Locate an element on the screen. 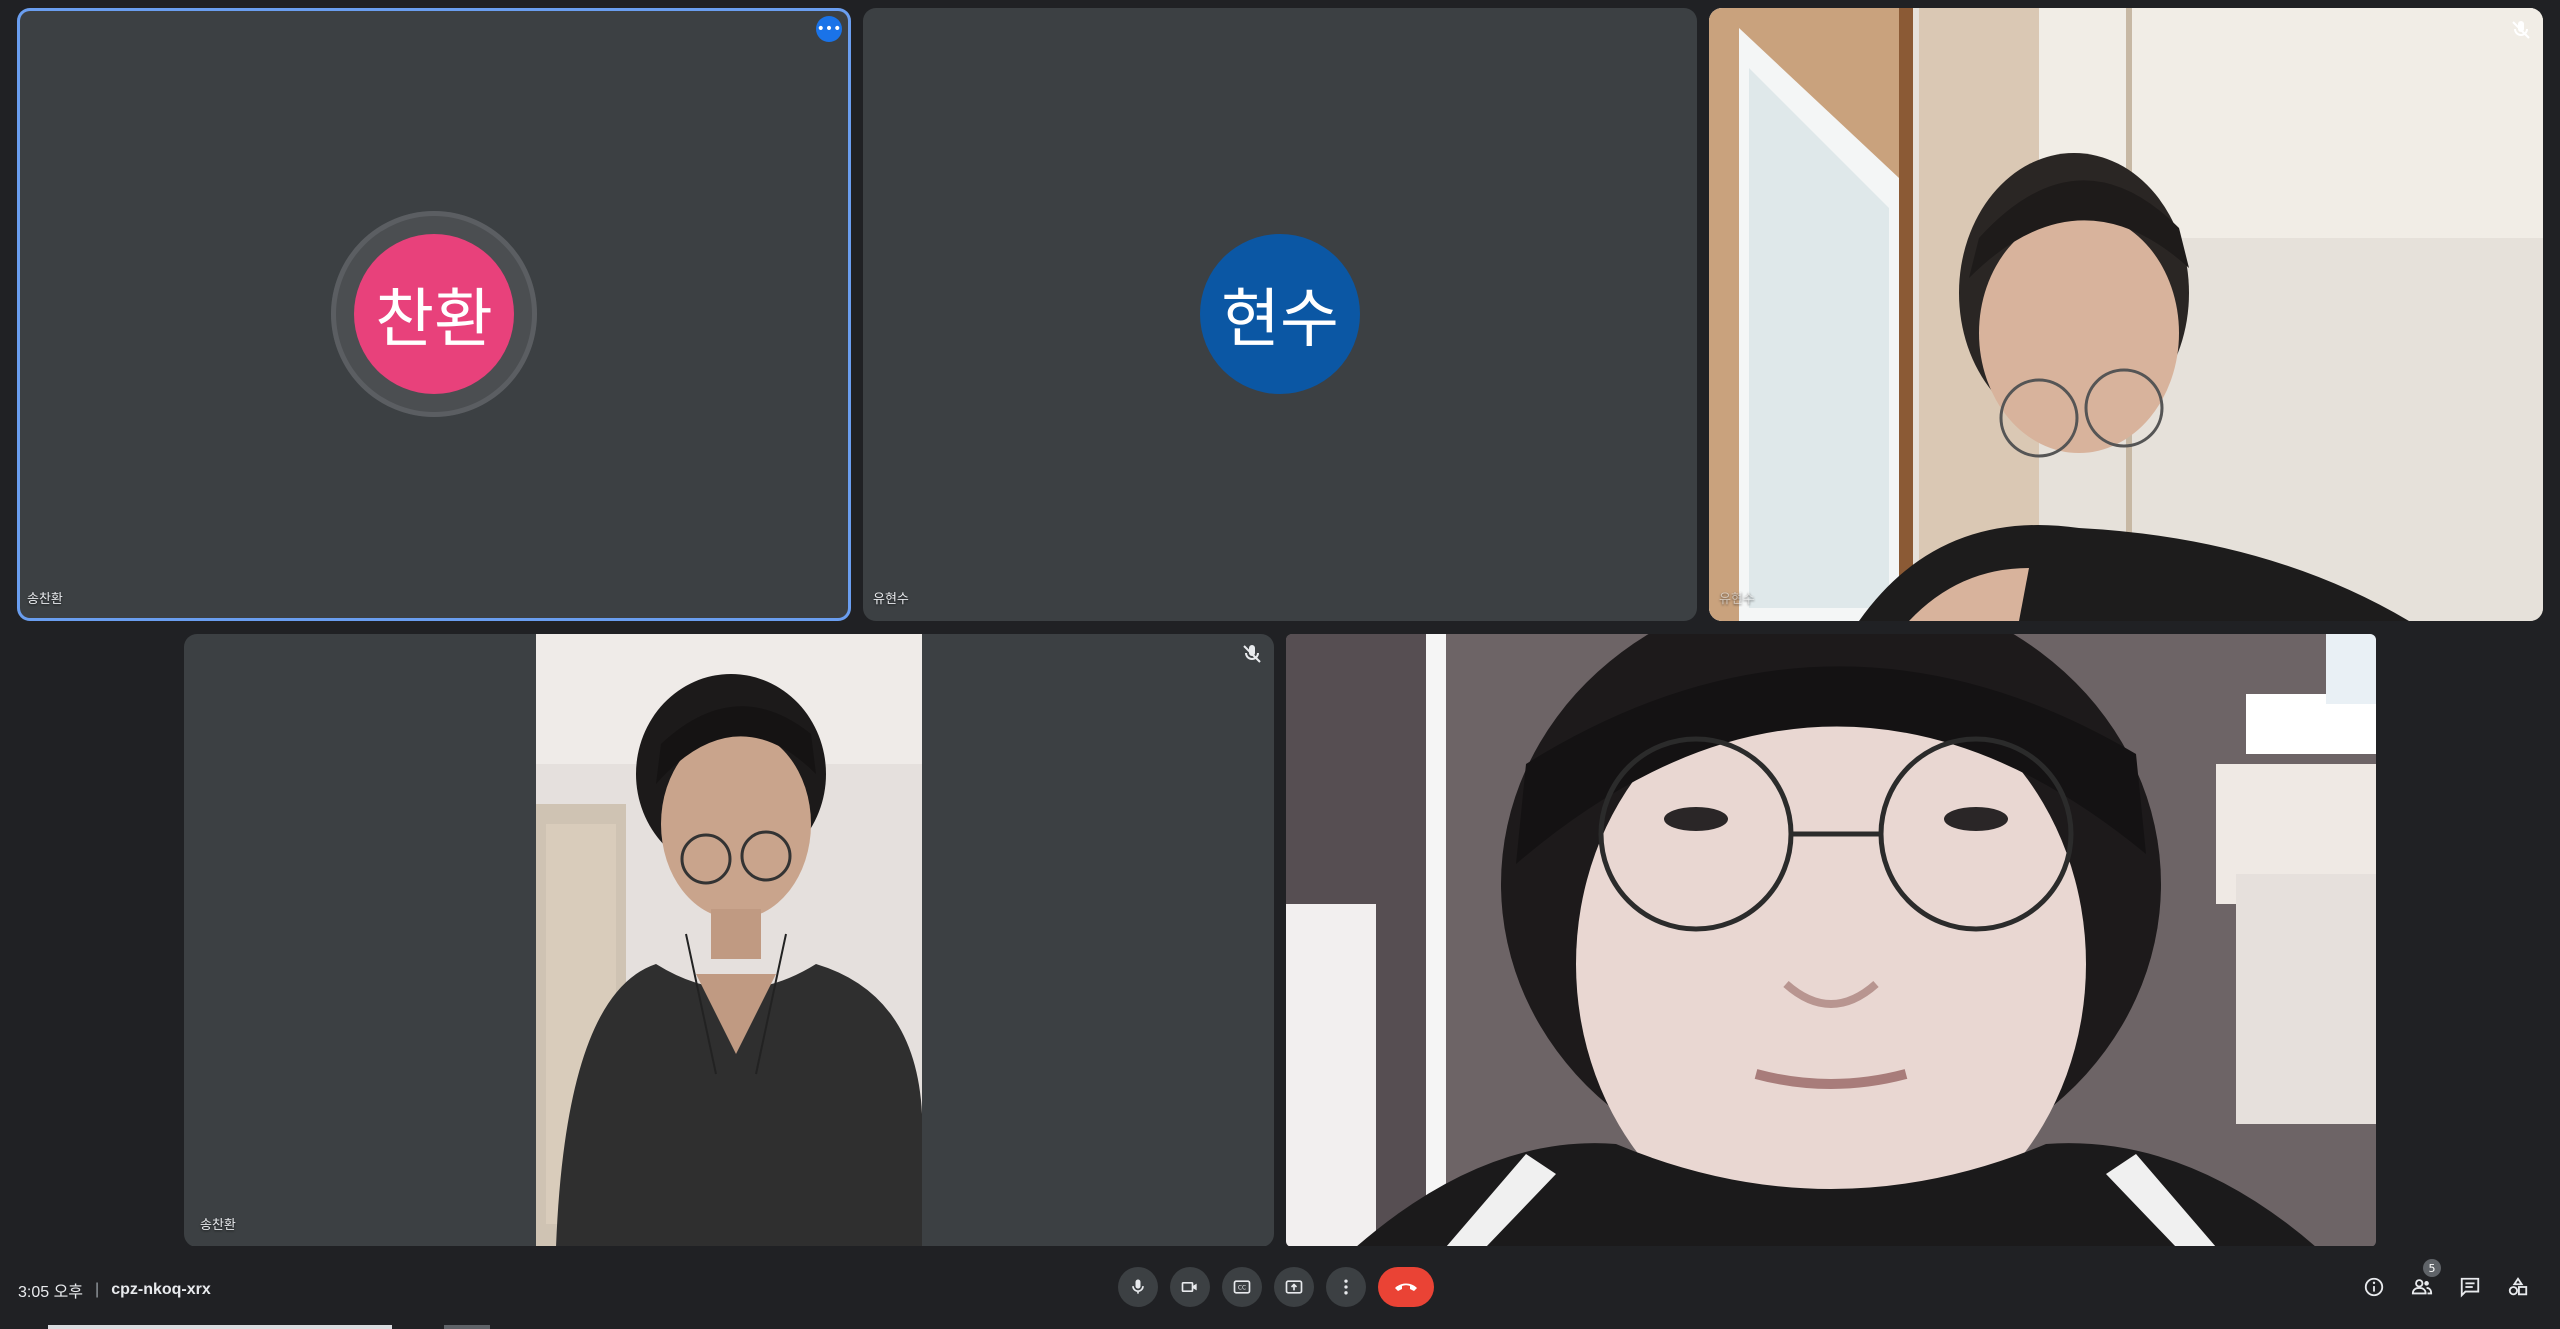  captions-icon: CC is located at coordinates (1242, 1287).